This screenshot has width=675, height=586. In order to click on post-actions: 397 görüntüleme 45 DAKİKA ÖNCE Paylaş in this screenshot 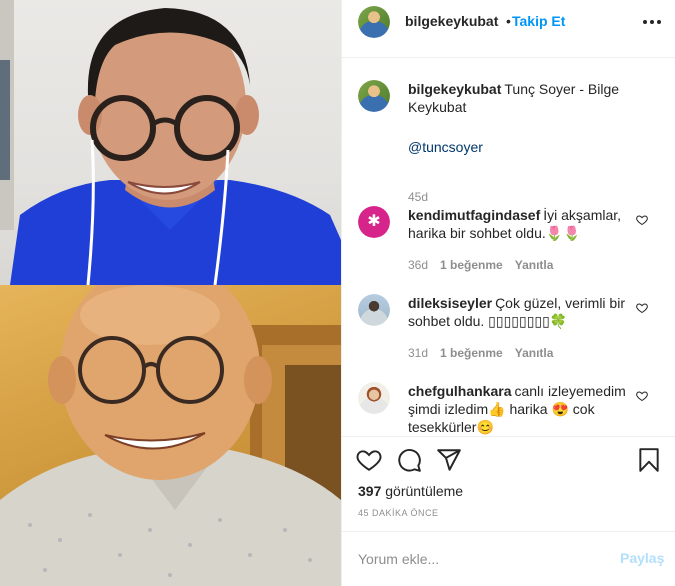, I will do `click(508, 511)`.